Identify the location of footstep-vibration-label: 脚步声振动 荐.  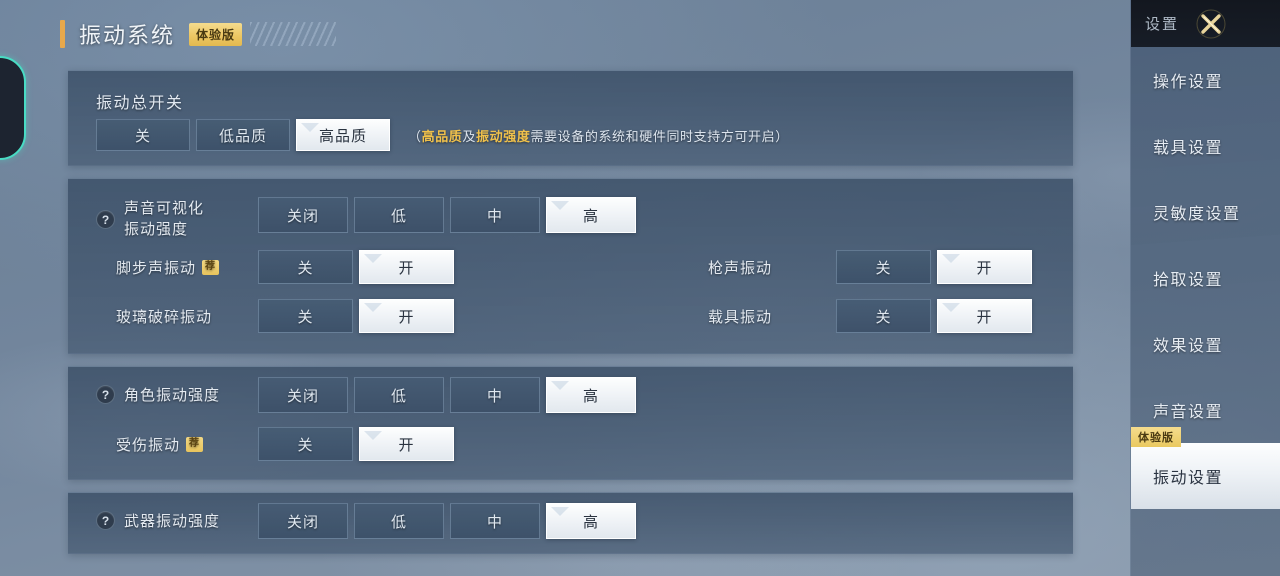
(168, 267).